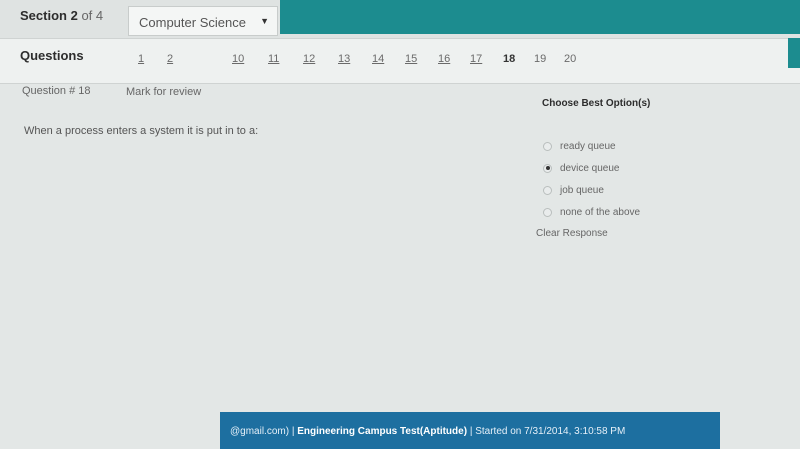 This screenshot has width=800, height=449. What do you see at coordinates (260, 431) in the screenshot?
I see `footer-email: @gmail.com)` at bounding box center [260, 431].